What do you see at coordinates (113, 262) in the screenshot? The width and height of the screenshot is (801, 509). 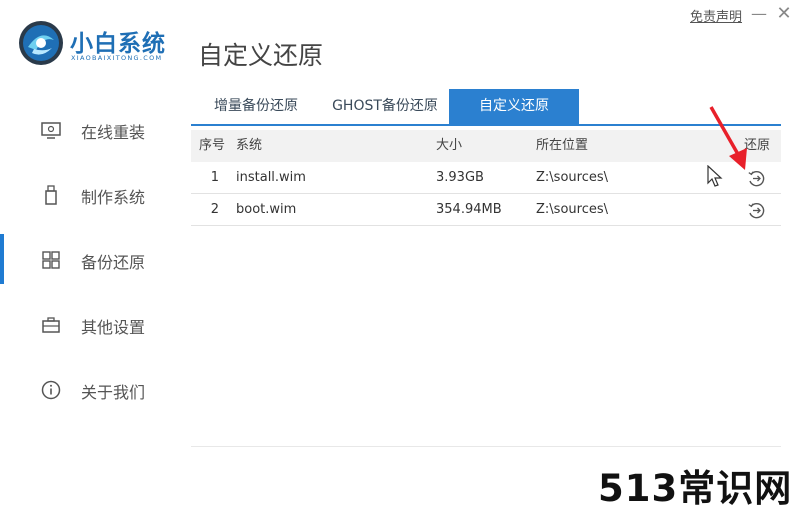 I see `sidebar-item-label: 备份还原` at bounding box center [113, 262].